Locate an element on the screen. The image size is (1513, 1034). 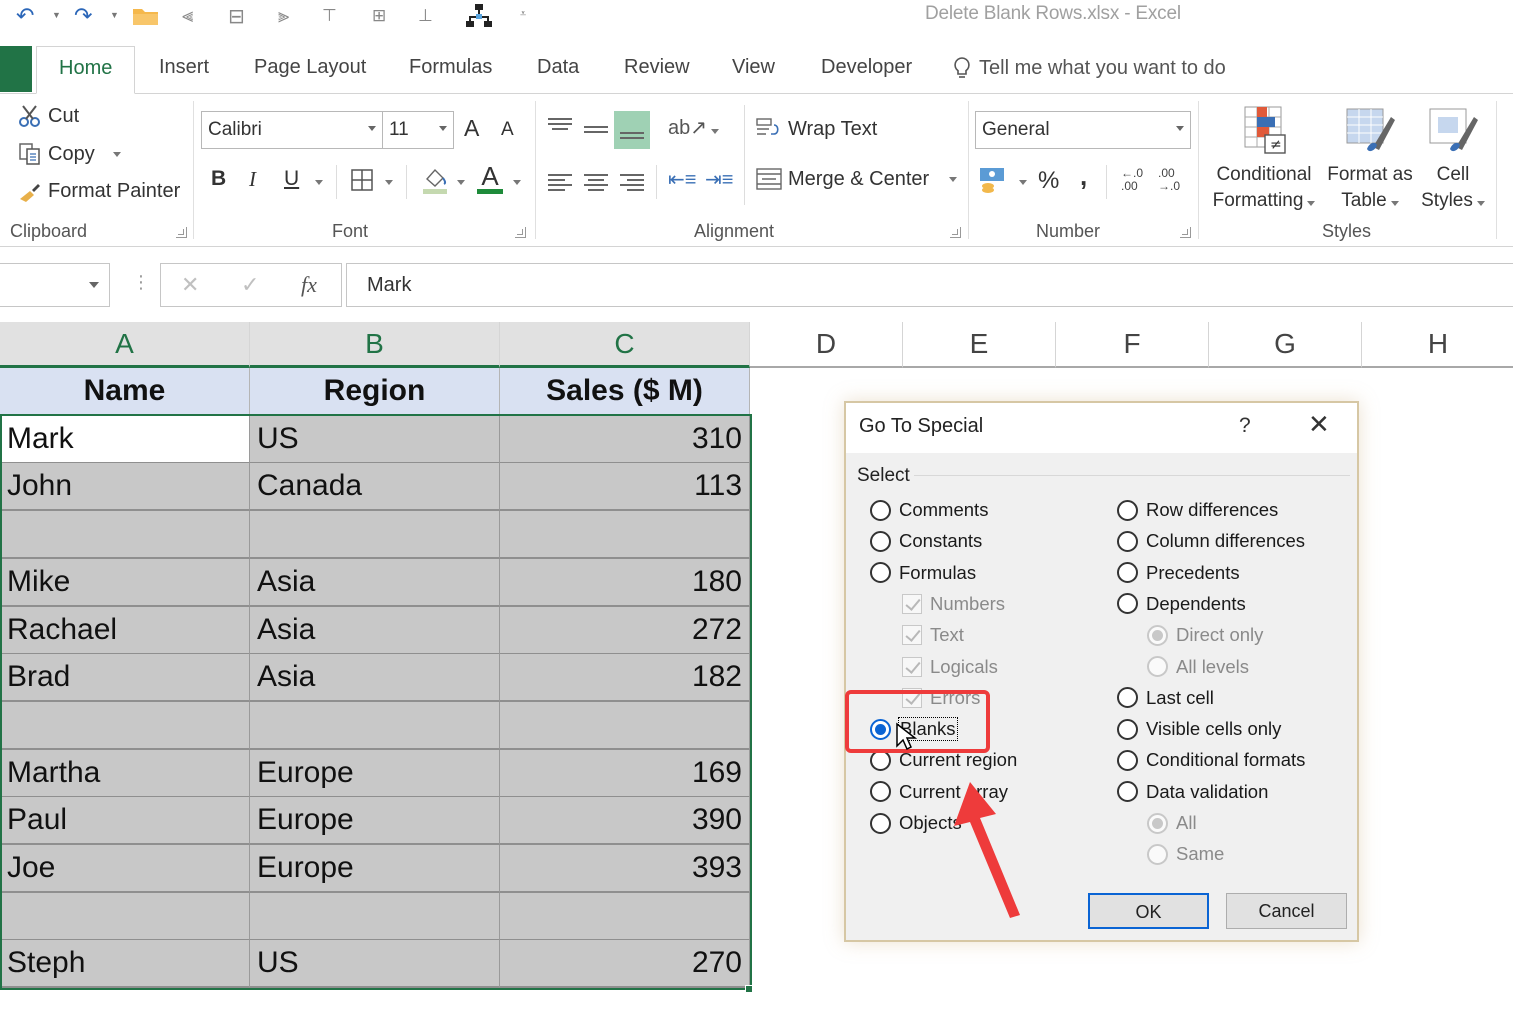
data-cell: John is located at coordinates (125, 487).